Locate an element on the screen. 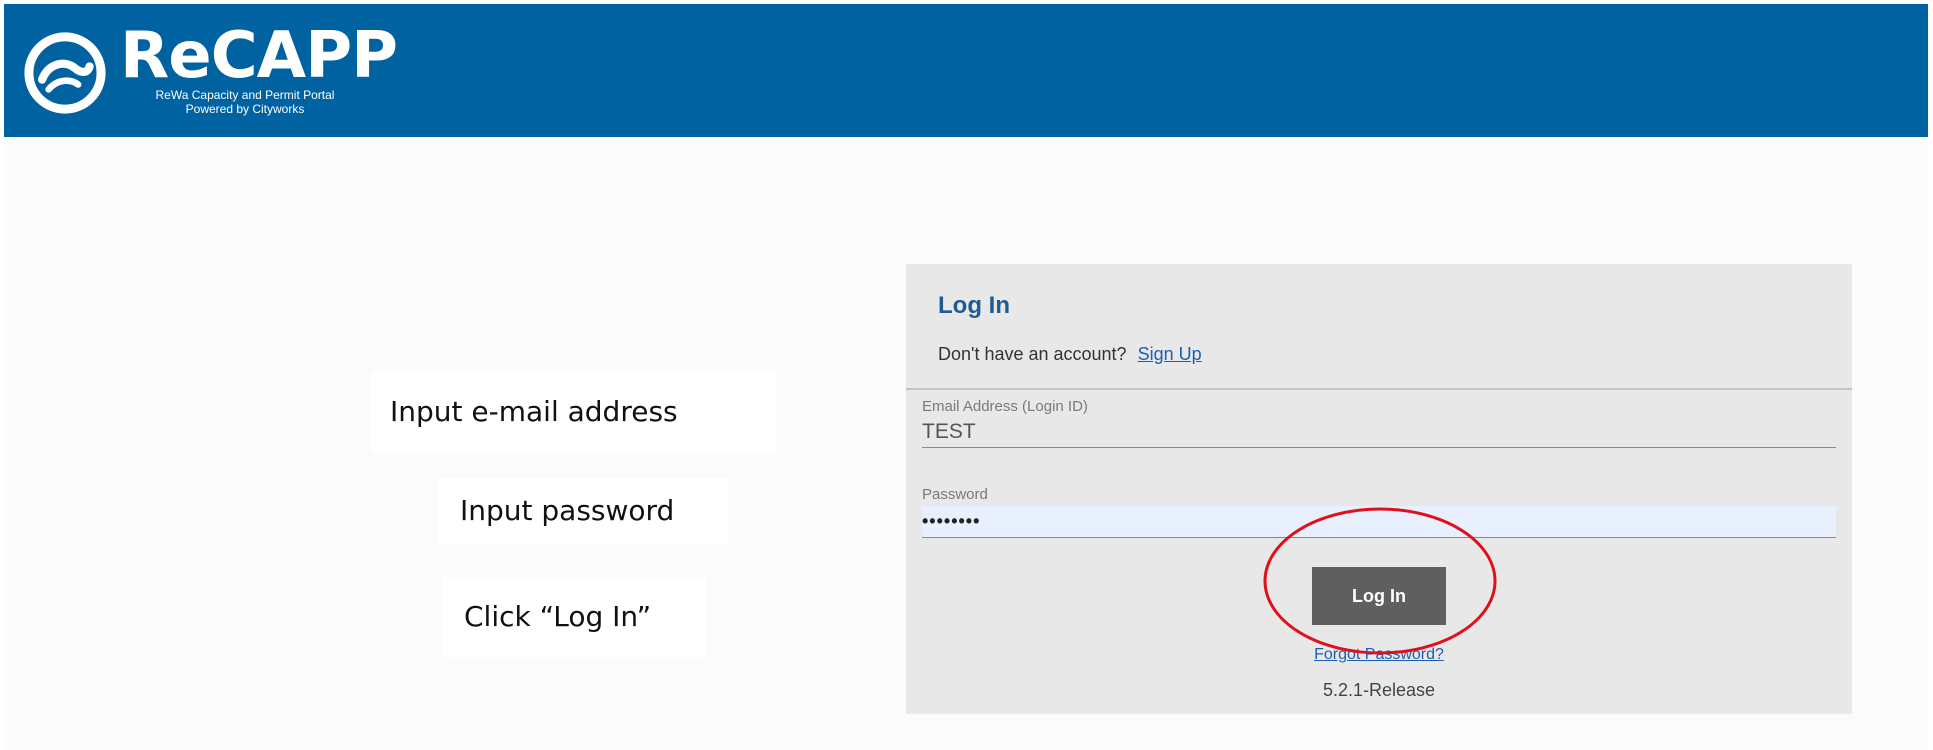  forgot-password-link: Forgot Password? is located at coordinates (1379, 655).